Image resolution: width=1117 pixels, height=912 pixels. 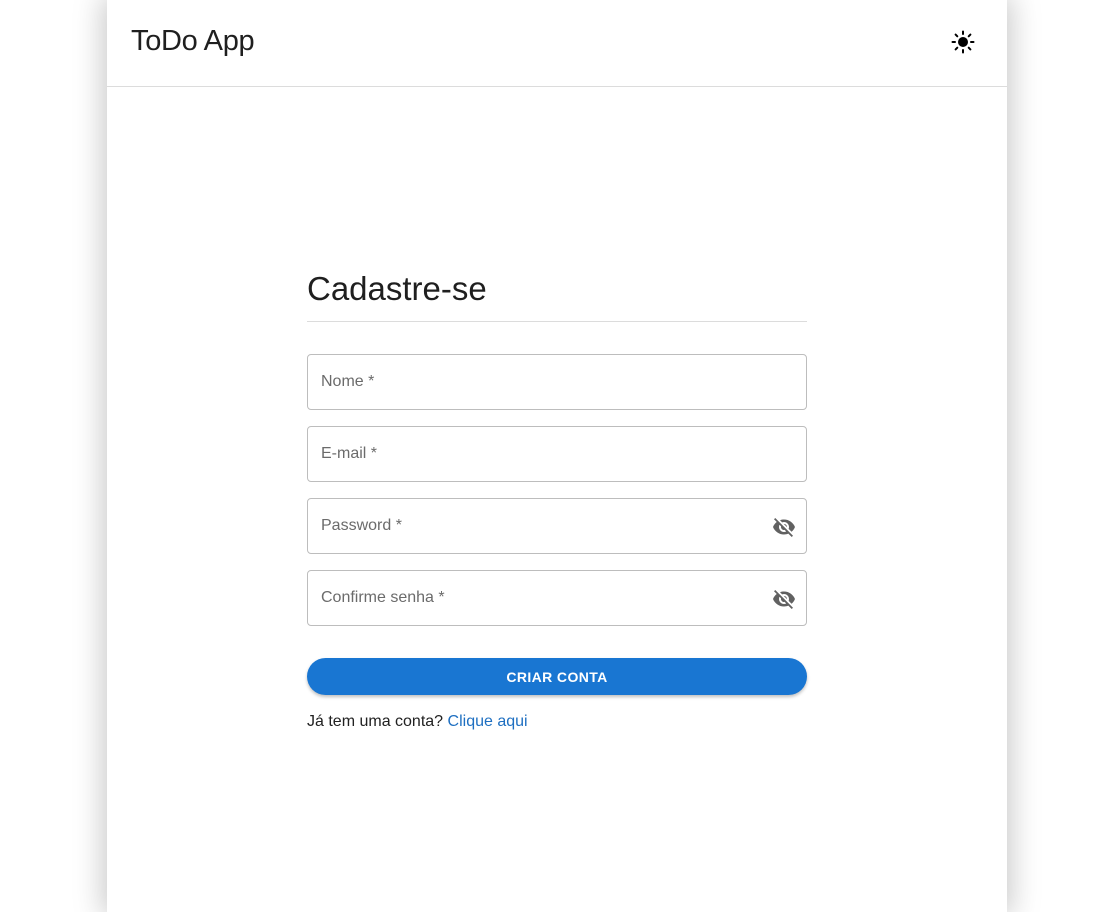 What do you see at coordinates (557, 722) in the screenshot?
I see `login-prompt-line: Já tem uma conta? Clique aqui` at bounding box center [557, 722].